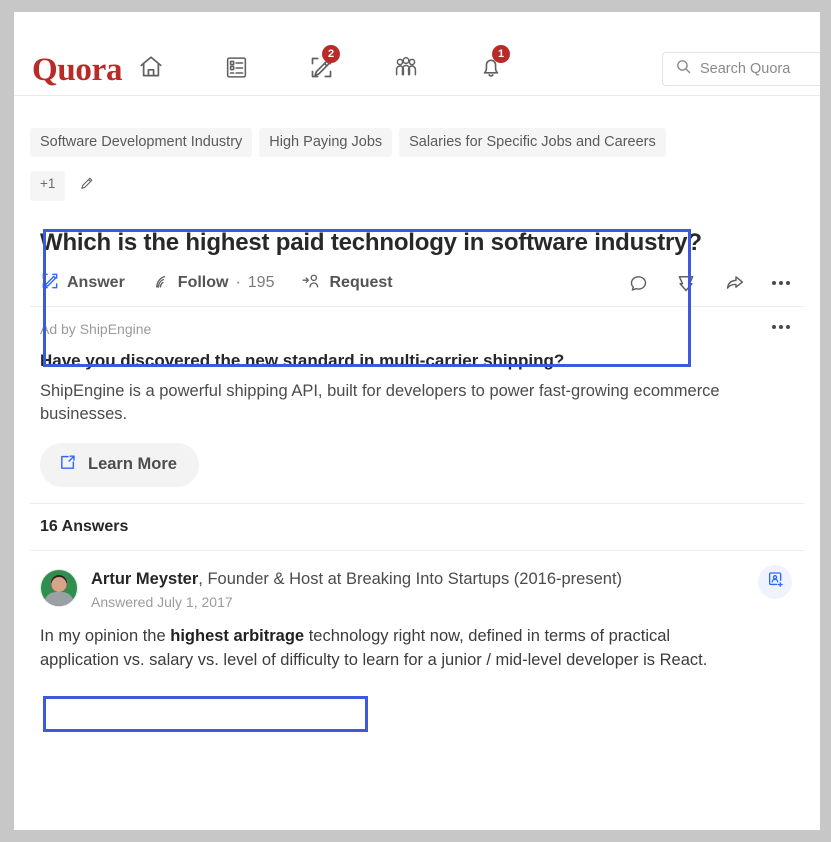 This screenshot has width=831, height=842. I want to click on answer-body-prefix: In my opinion the, so click(105, 635).